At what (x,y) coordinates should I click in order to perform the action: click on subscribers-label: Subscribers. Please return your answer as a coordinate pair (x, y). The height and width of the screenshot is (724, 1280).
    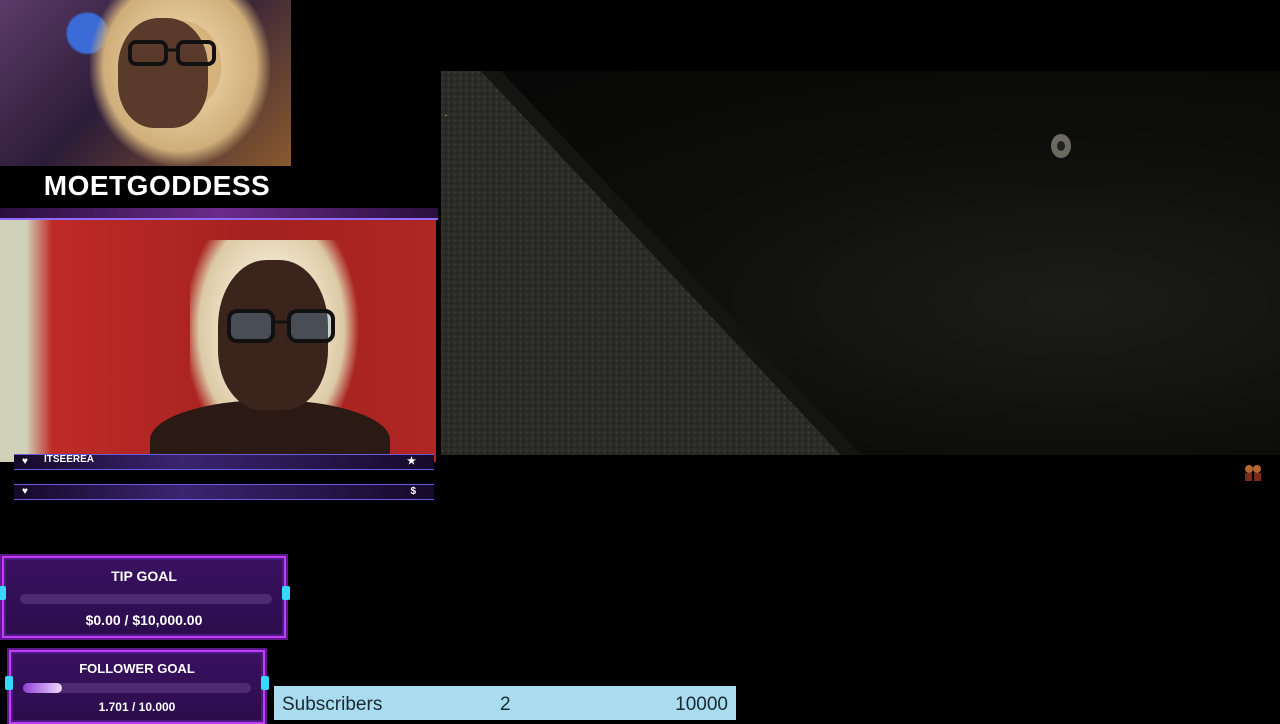
    Looking at the image, I should click on (332, 704).